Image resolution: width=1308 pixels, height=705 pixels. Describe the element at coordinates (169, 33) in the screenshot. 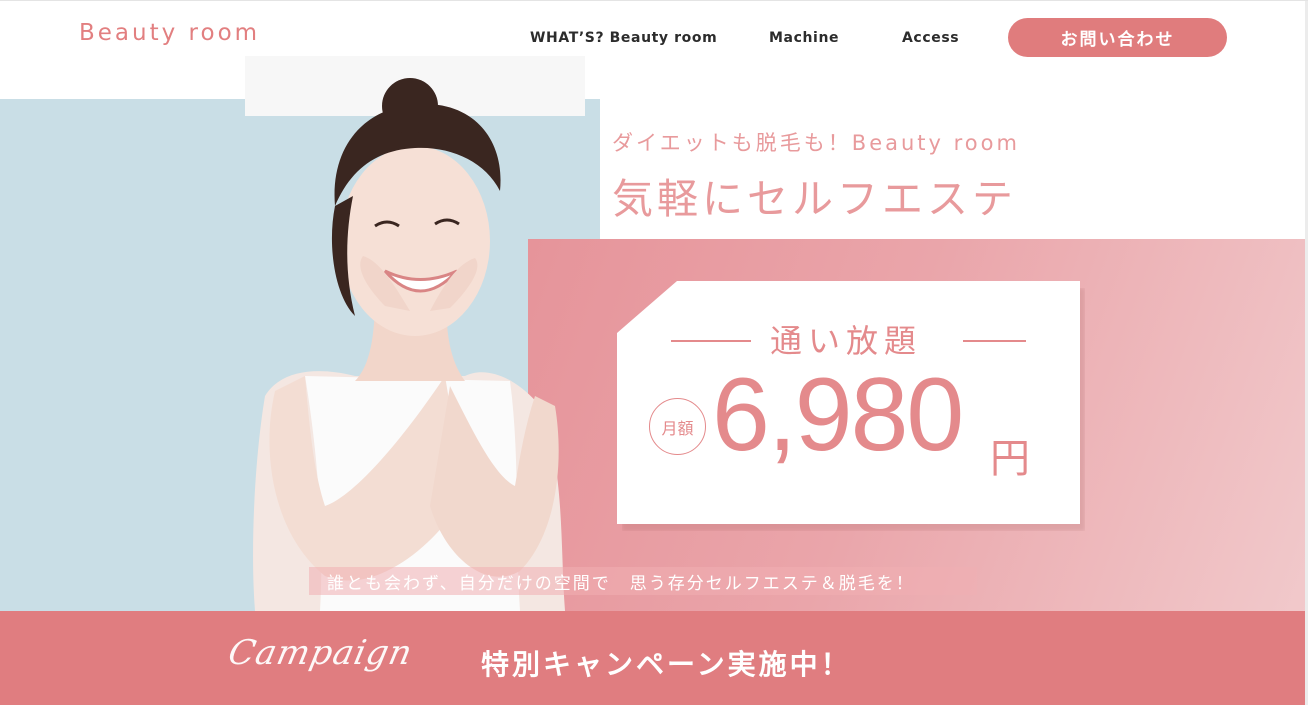

I see `site-logo: Beauty room` at that location.